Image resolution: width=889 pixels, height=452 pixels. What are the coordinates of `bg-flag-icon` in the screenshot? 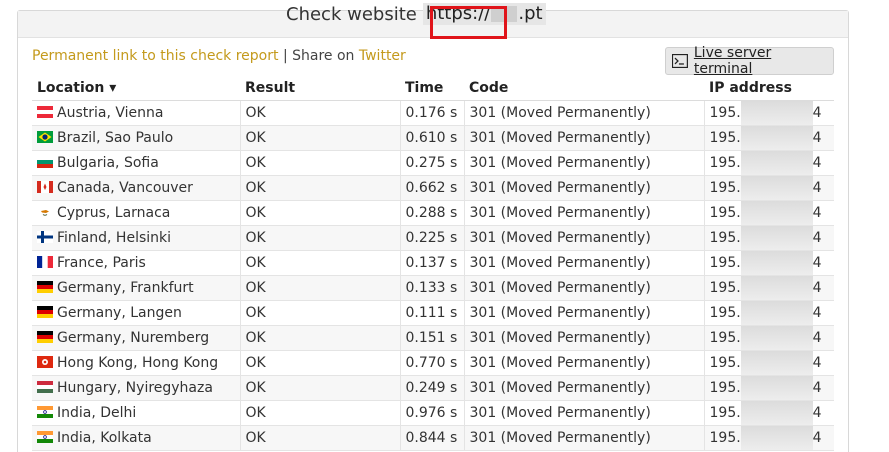 It's located at (45, 161).